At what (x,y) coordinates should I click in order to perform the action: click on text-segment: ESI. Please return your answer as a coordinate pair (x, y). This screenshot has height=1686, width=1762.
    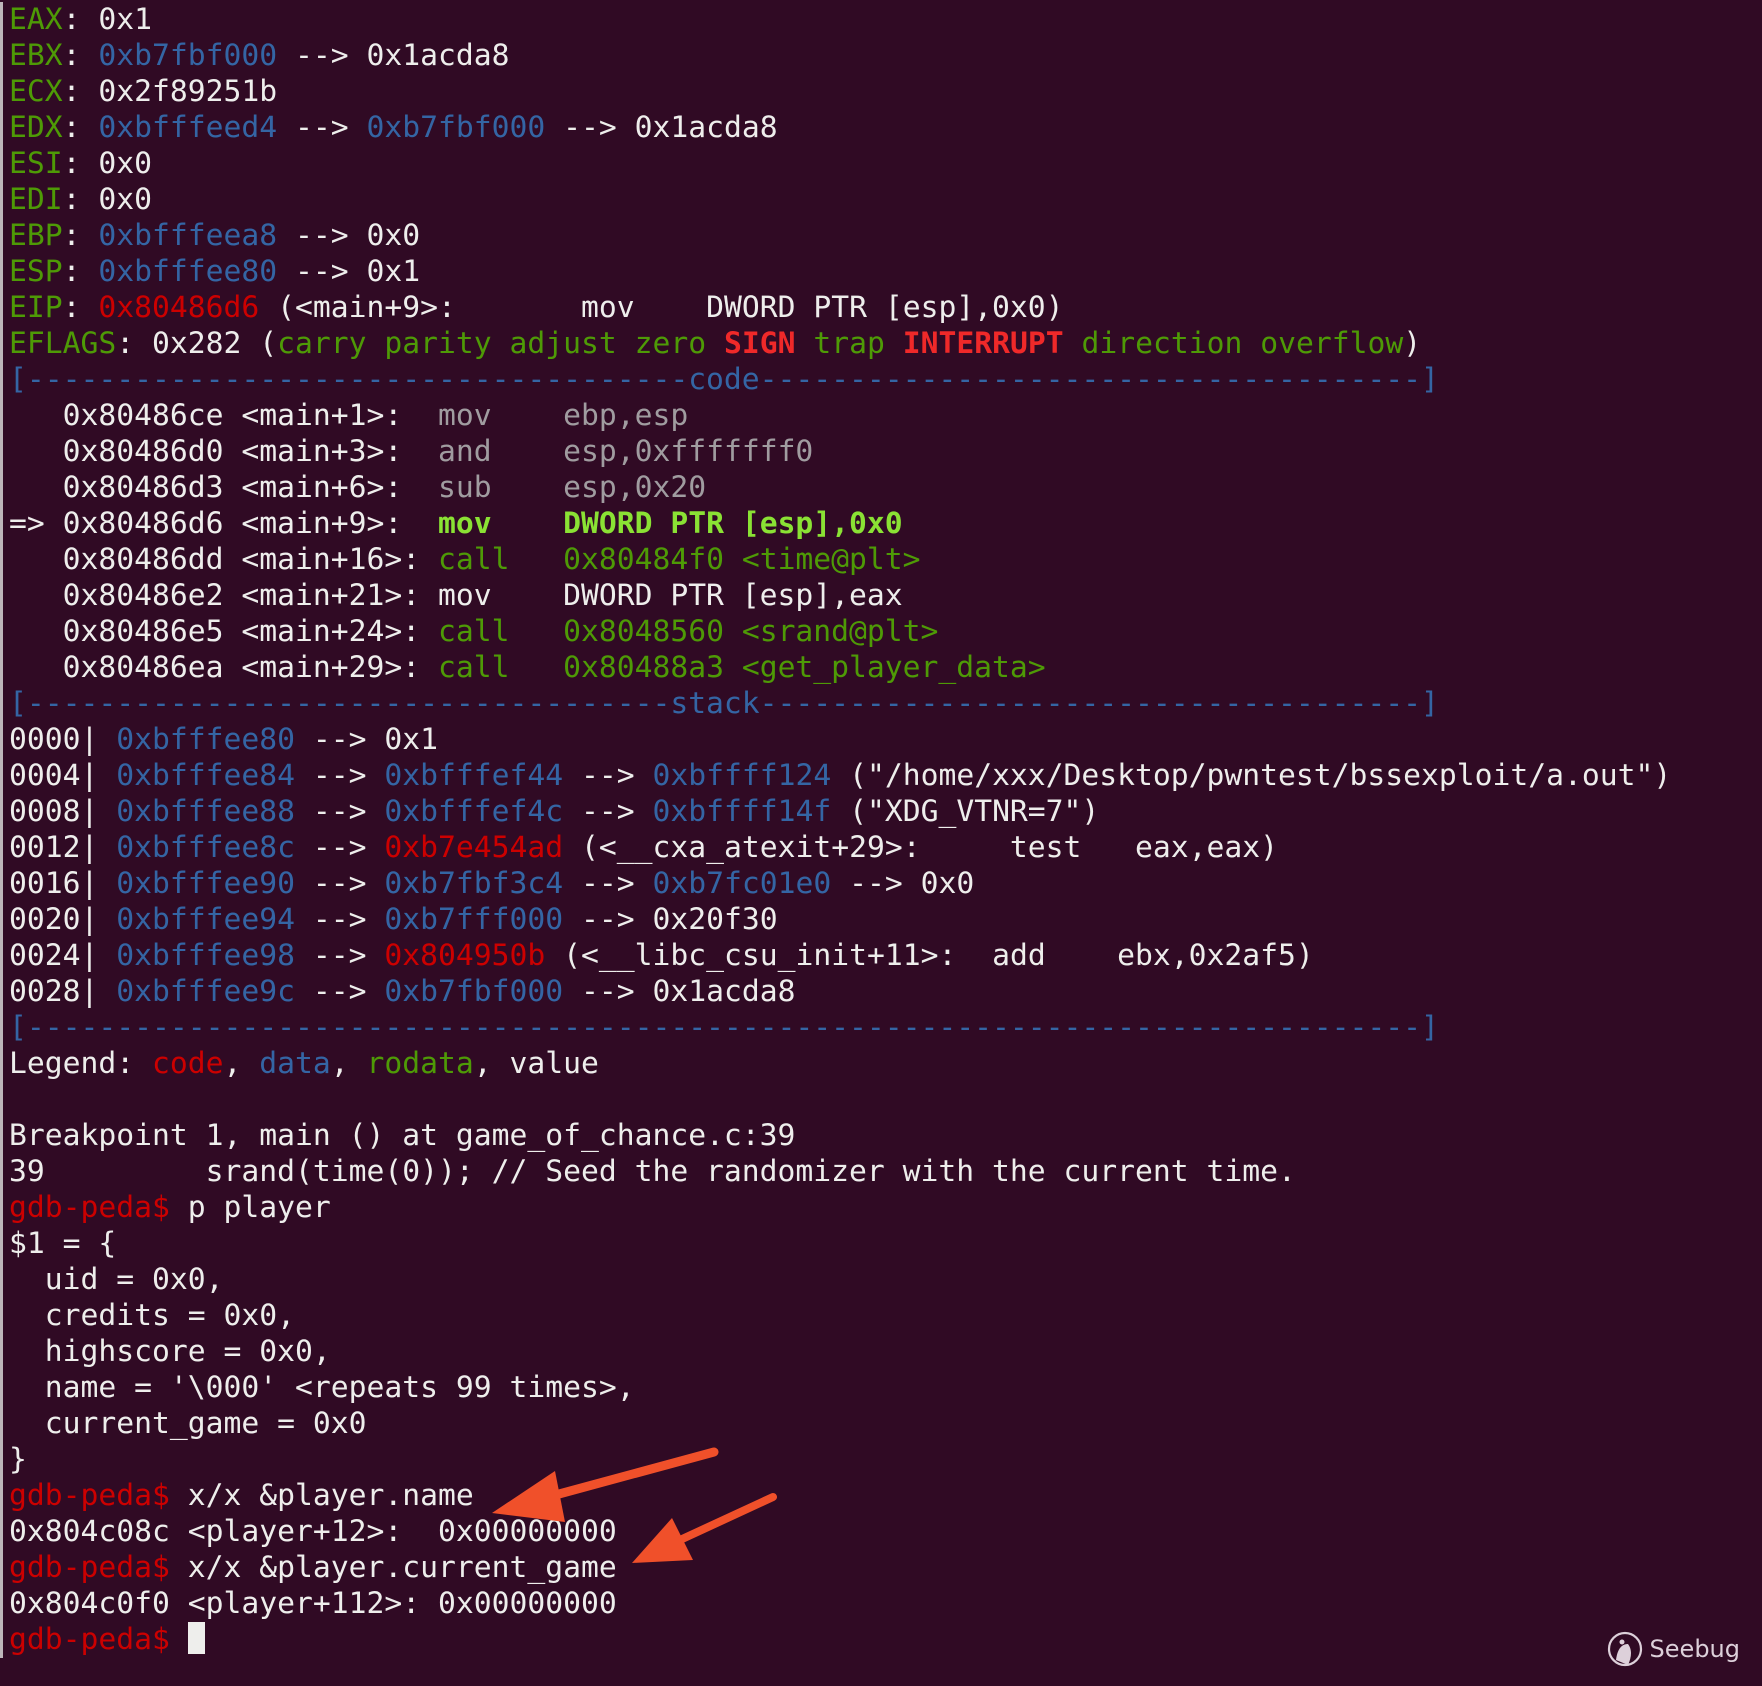
    Looking at the image, I should click on (36, 163).